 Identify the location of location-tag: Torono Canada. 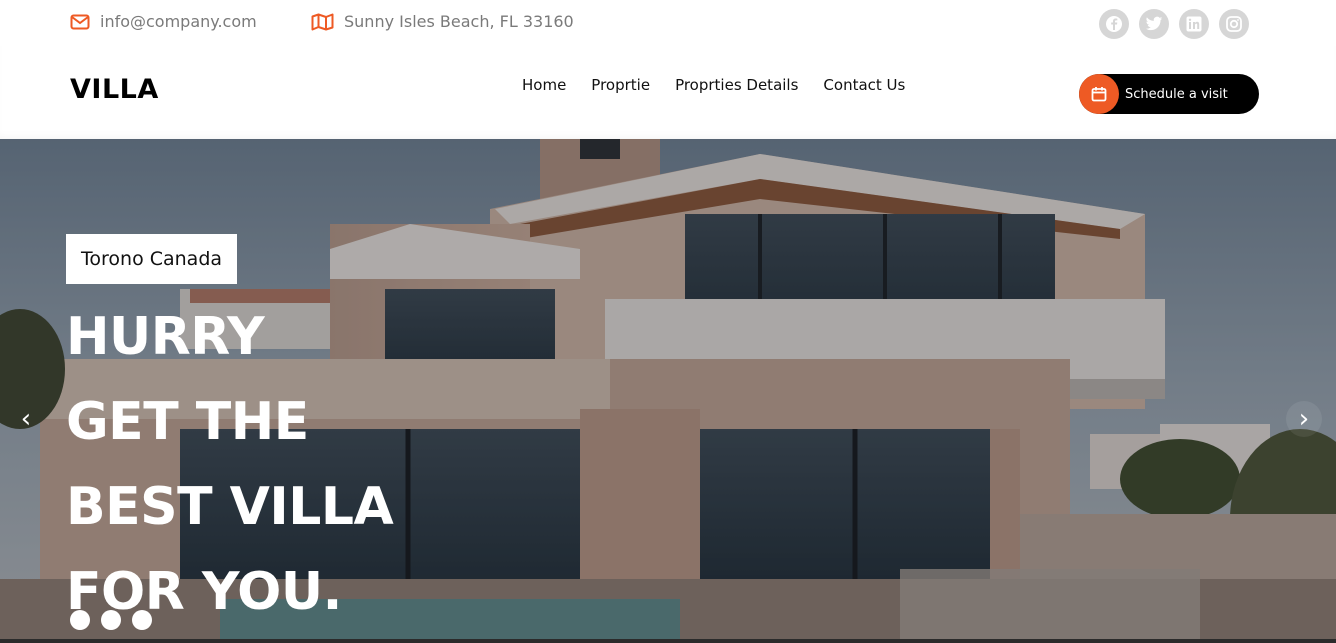
(152, 259).